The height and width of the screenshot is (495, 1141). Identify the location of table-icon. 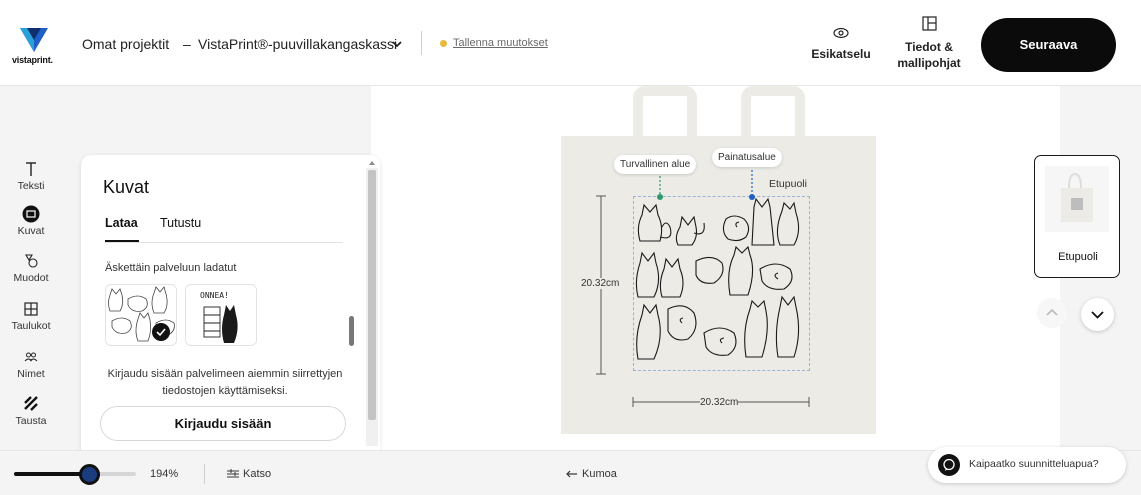
(31, 309).